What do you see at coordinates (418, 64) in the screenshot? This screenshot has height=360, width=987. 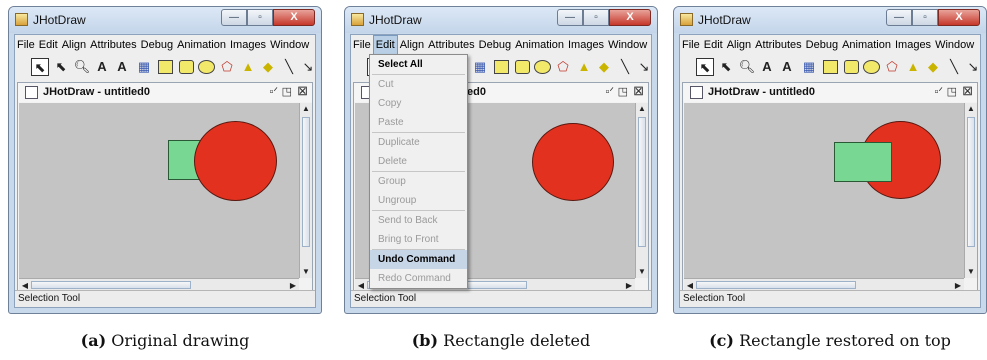 I see `edit-menu-item-select-all: Select All` at bounding box center [418, 64].